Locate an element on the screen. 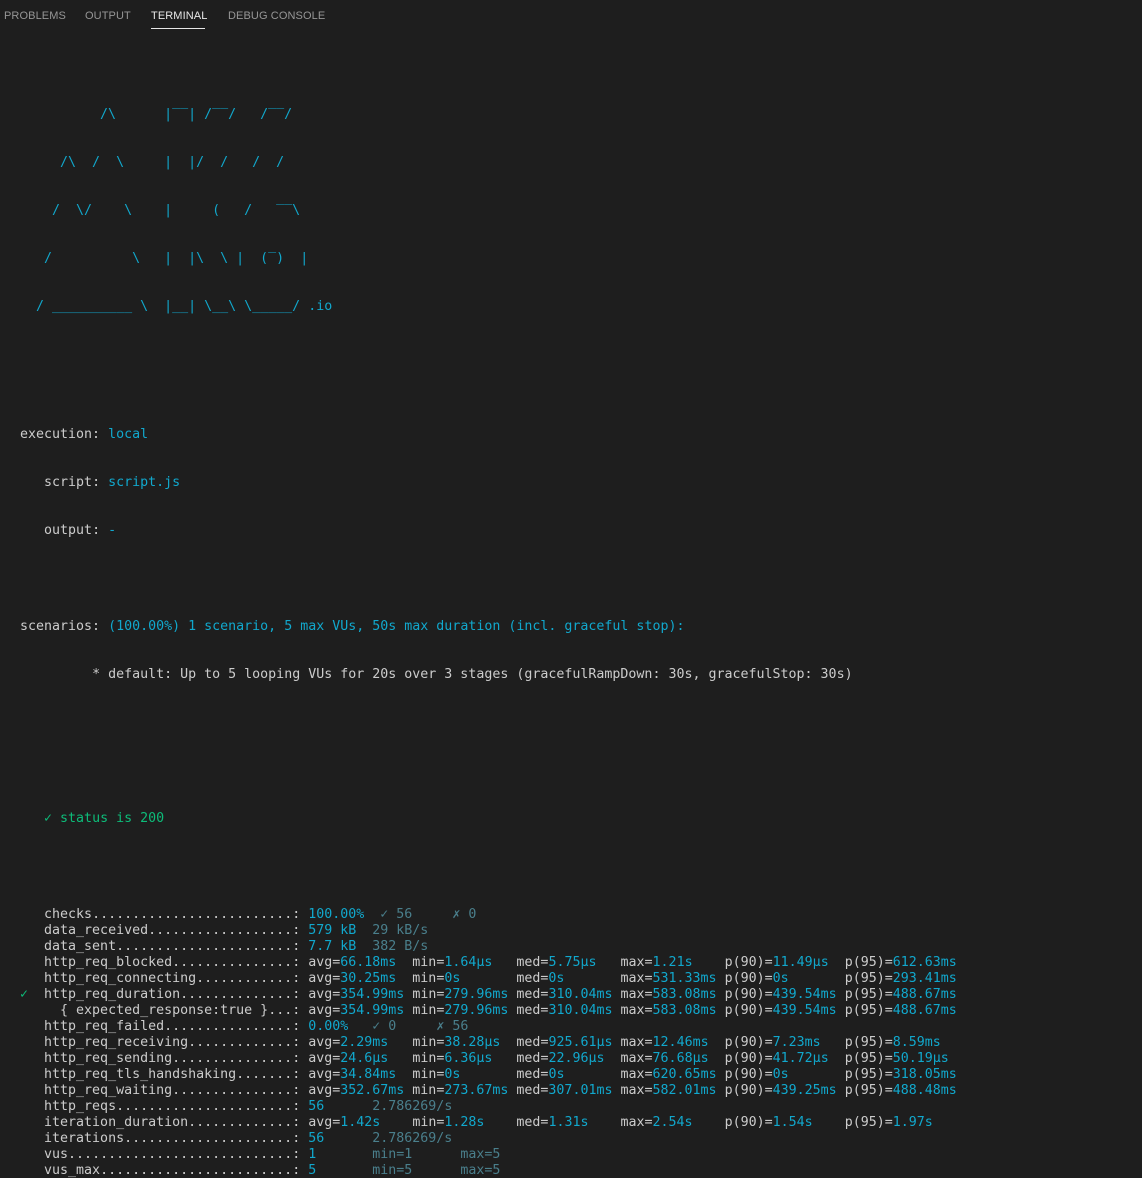 This screenshot has width=1142, height=1178. check-status: ✓ status is 200 is located at coordinates (104, 818).